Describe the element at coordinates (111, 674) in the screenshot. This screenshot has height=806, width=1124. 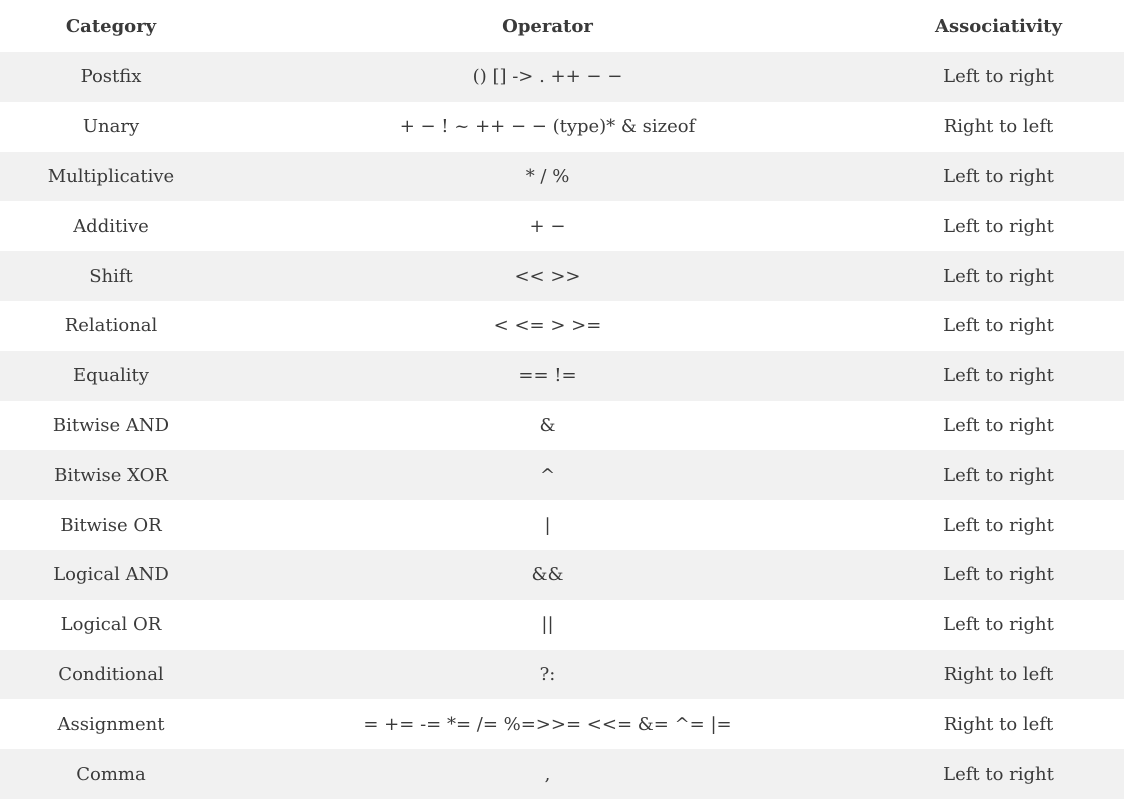
I see `category-cell: Conditional` at that location.